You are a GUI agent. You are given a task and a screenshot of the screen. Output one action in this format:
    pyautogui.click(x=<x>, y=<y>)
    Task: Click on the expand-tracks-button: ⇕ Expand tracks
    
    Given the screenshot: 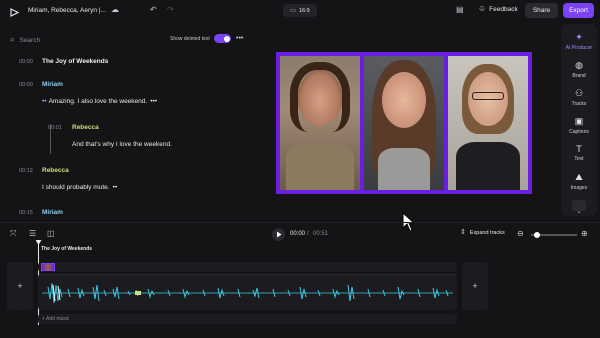 What is the action you would take?
    pyautogui.click(x=482, y=232)
    